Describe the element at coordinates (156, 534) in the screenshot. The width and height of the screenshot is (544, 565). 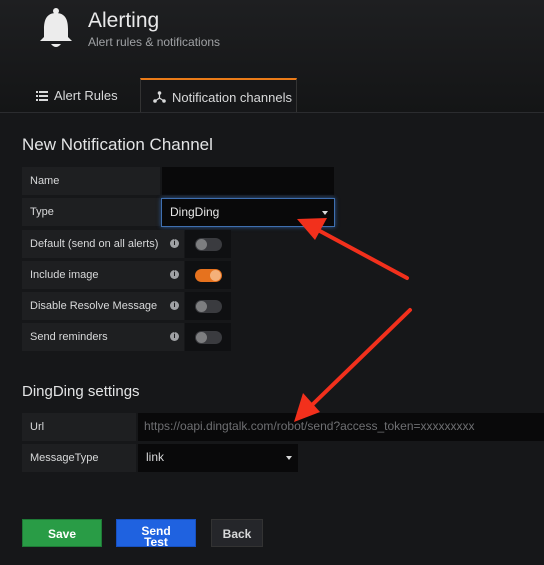
I see `send-test-button: Send Test` at that location.